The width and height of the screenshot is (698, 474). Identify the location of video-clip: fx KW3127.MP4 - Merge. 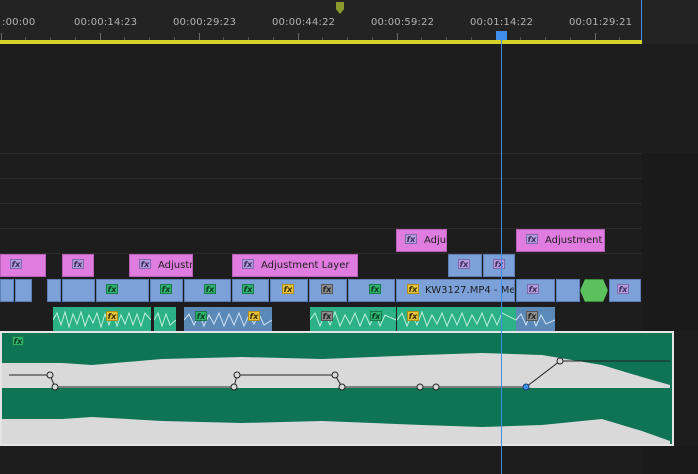
(455, 290).